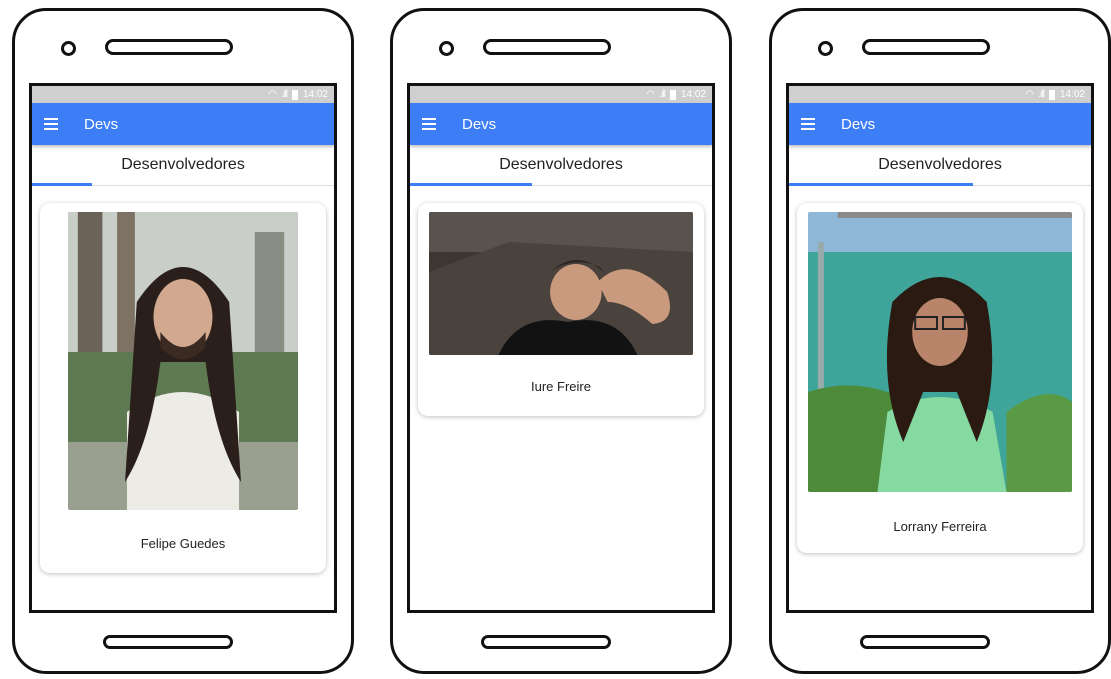 Image resolution: width=1111 pixels, height=679 pixels. What do you see at coordinates (183, 543) in the screenshot?
I see `developer-name: Felipe Guedes` at bounding box center [183, 543].